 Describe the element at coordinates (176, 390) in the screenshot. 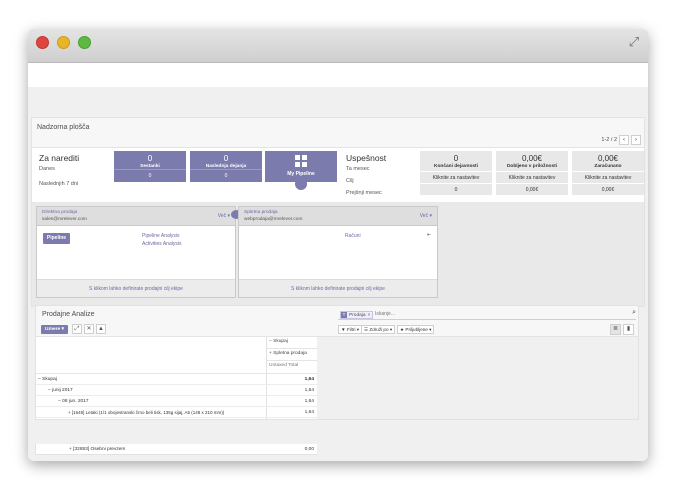

I see `table-row: − junij 2017 1,64` at that location.